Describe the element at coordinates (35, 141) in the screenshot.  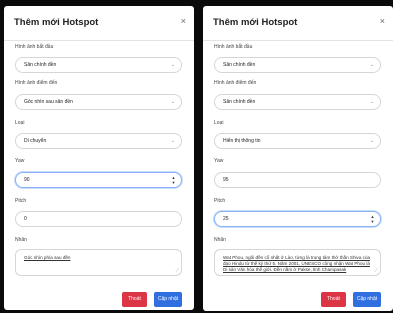
I see `type-value: Di chuyển` at that location.